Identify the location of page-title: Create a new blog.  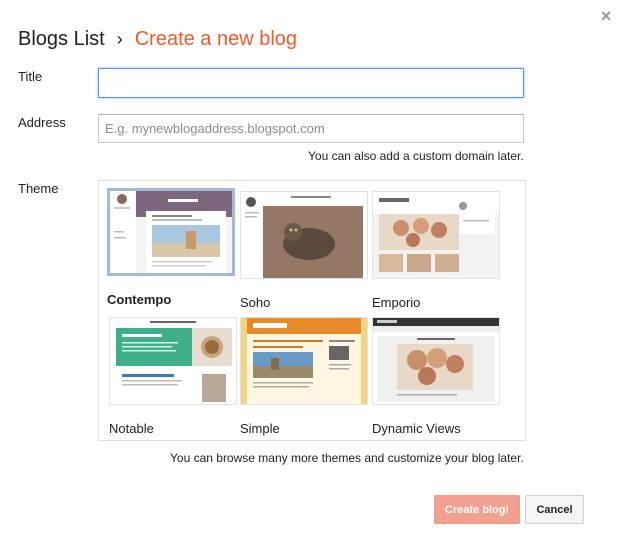
(216, 38).